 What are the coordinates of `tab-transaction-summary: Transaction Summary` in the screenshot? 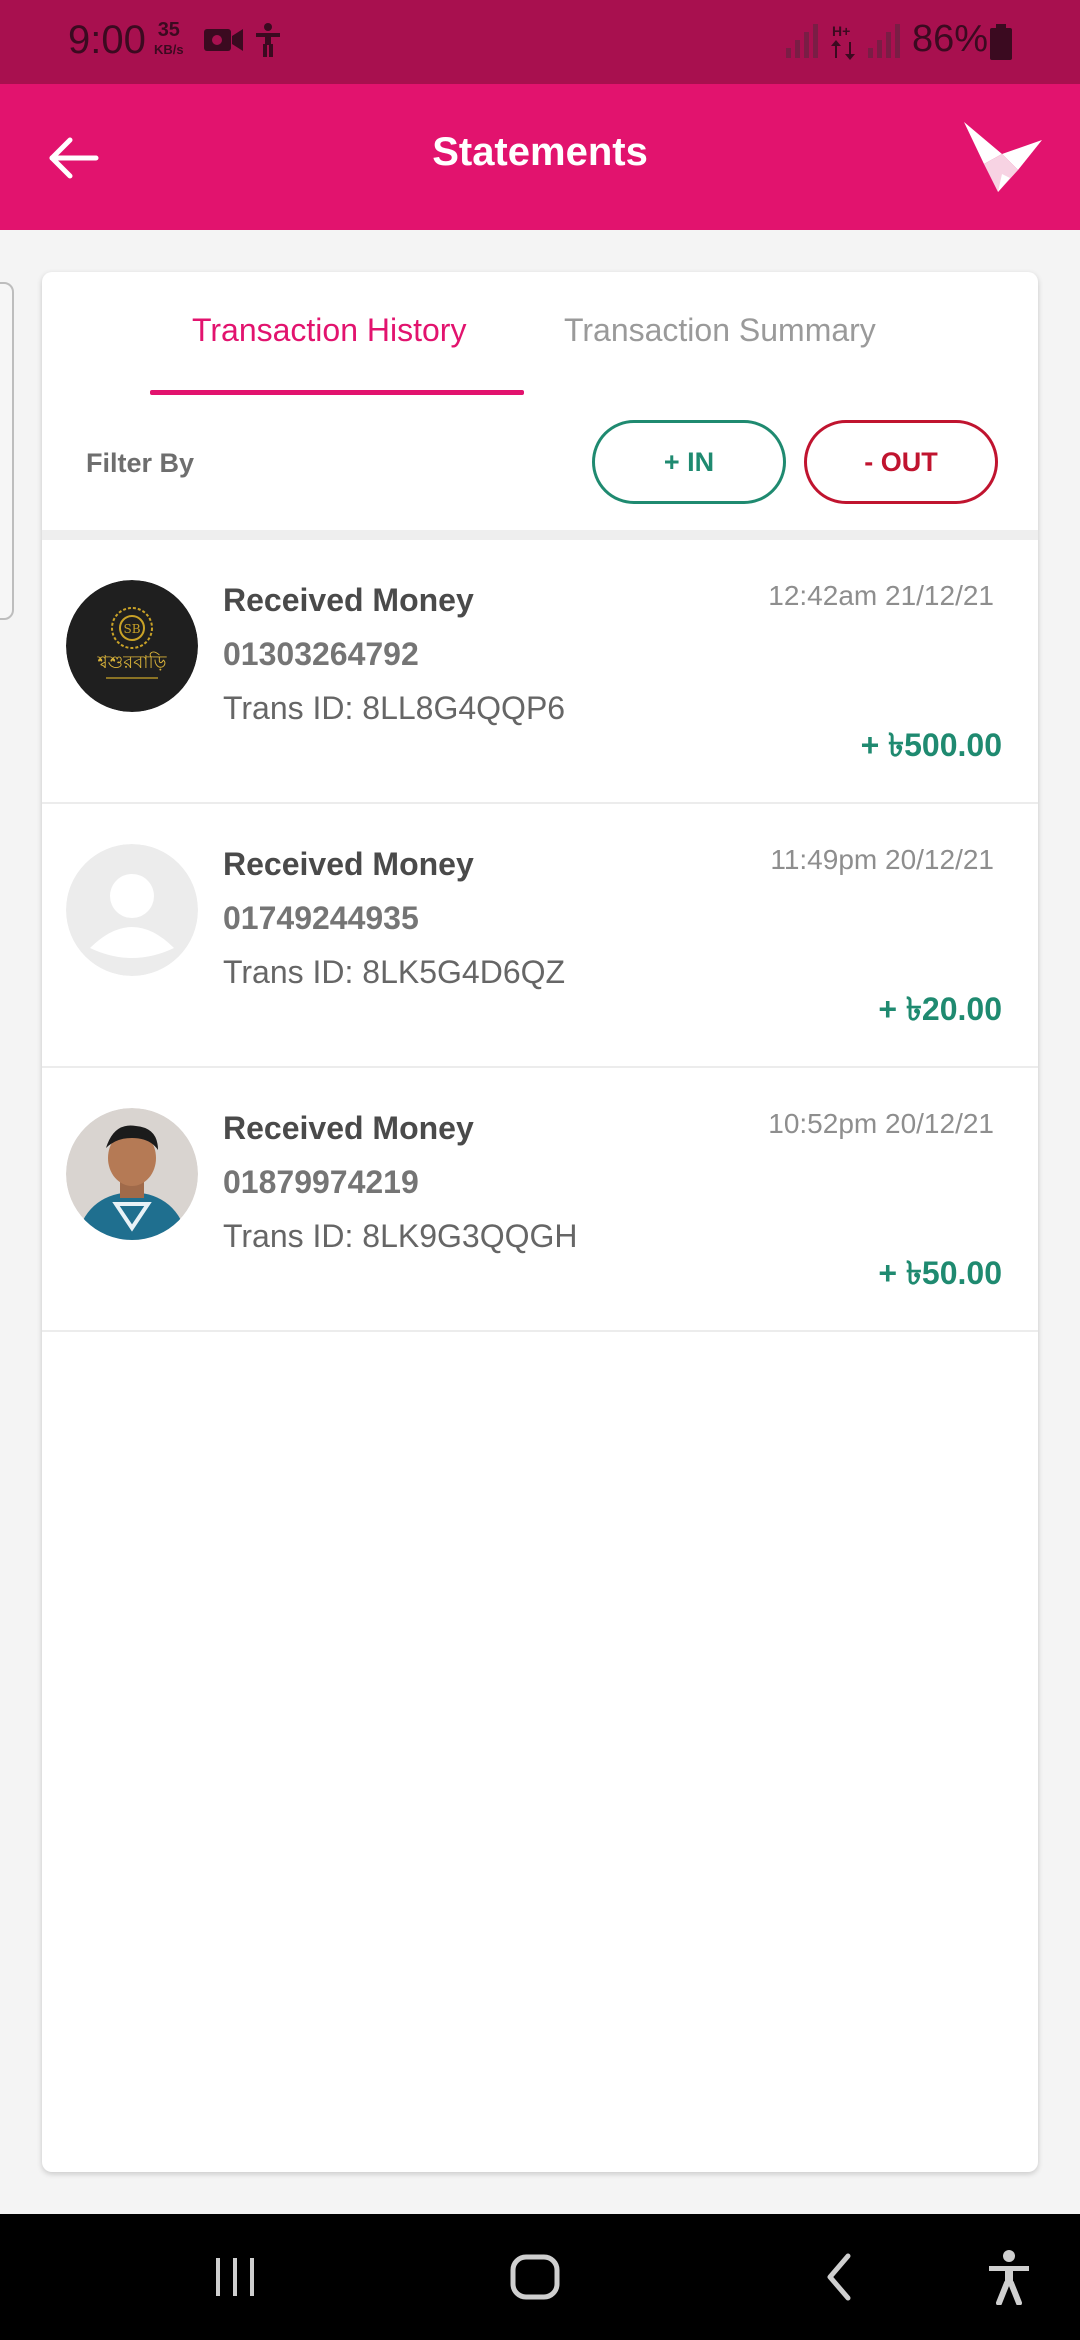 It's located at (720, 330).